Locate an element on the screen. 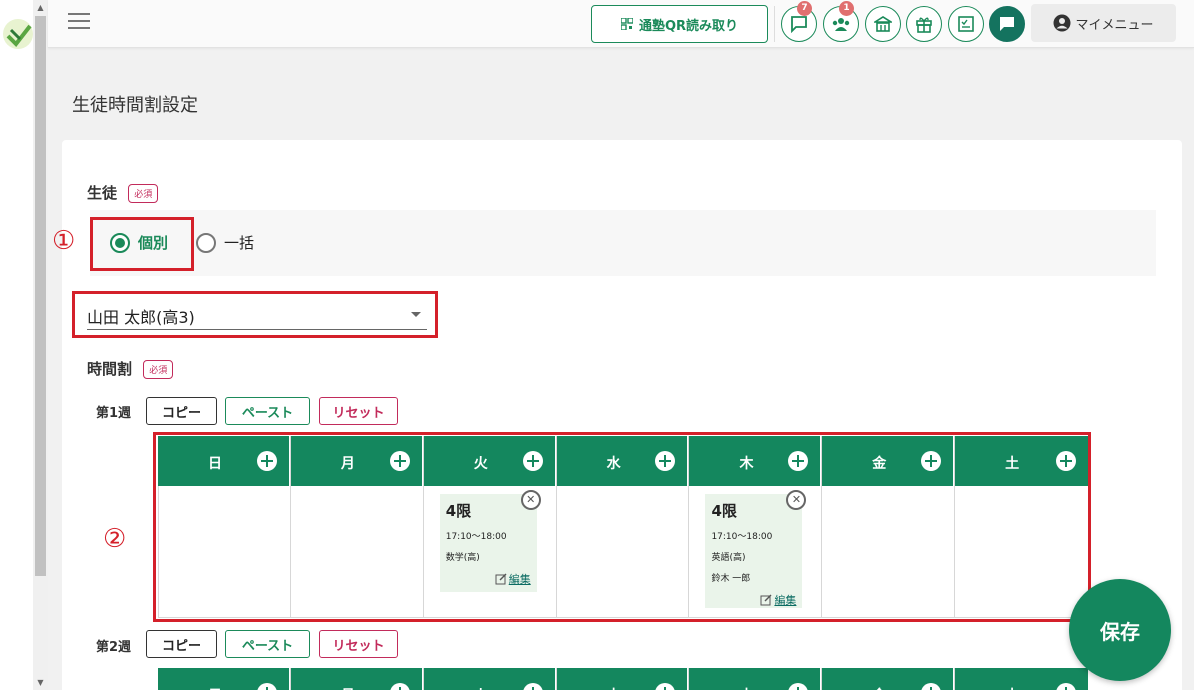 The image size is (1194, 690). day-header: 木 is located at coordinates (755, 679).